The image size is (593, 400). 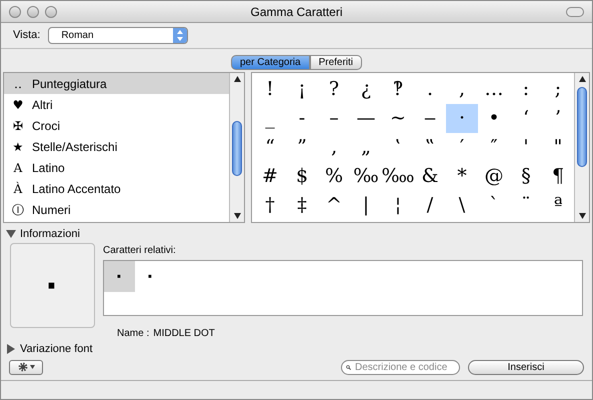 I want to click on character-cell: ¦, so click(x=398, y=205).